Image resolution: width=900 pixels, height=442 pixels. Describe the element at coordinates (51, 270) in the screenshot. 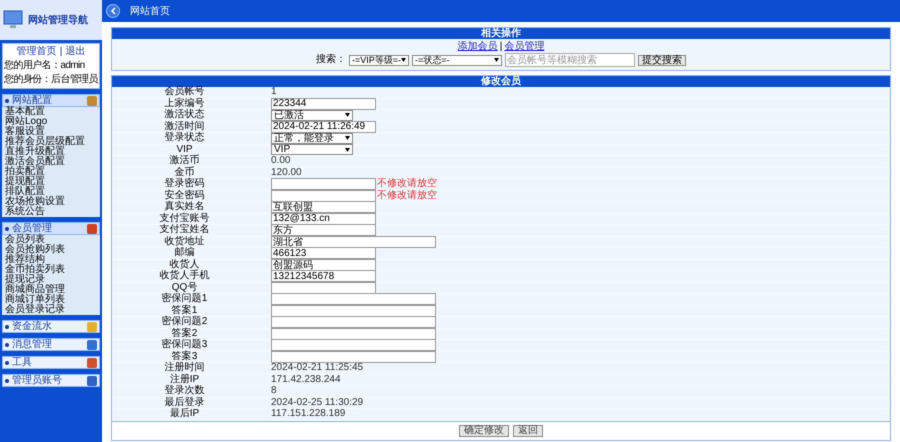

I see `menu-item: 金币拍卖列表` at that location.